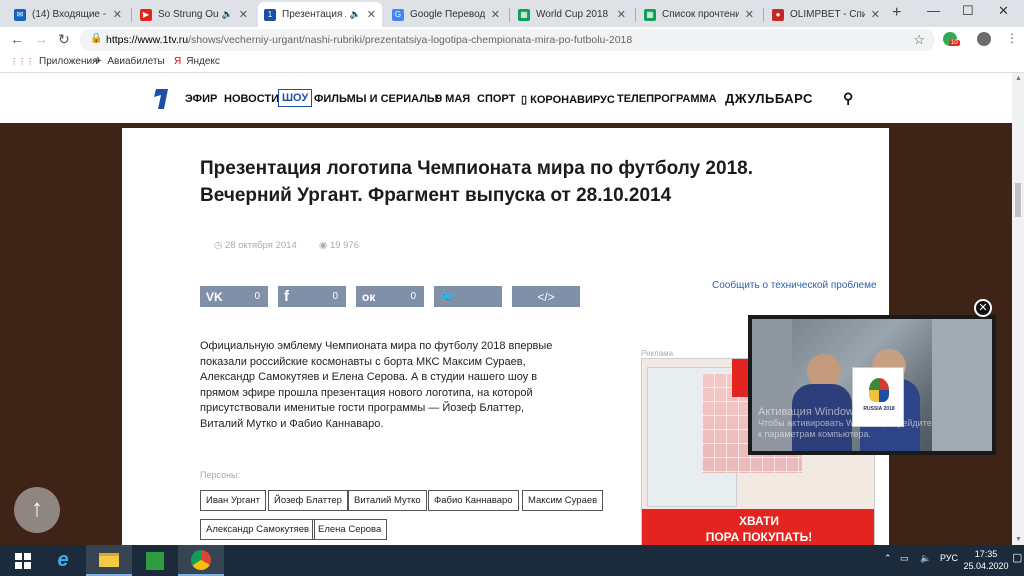 The height and width of the screenshot is (576, 1024). I want to click on clock-time: 17:35, so click(986, 554).